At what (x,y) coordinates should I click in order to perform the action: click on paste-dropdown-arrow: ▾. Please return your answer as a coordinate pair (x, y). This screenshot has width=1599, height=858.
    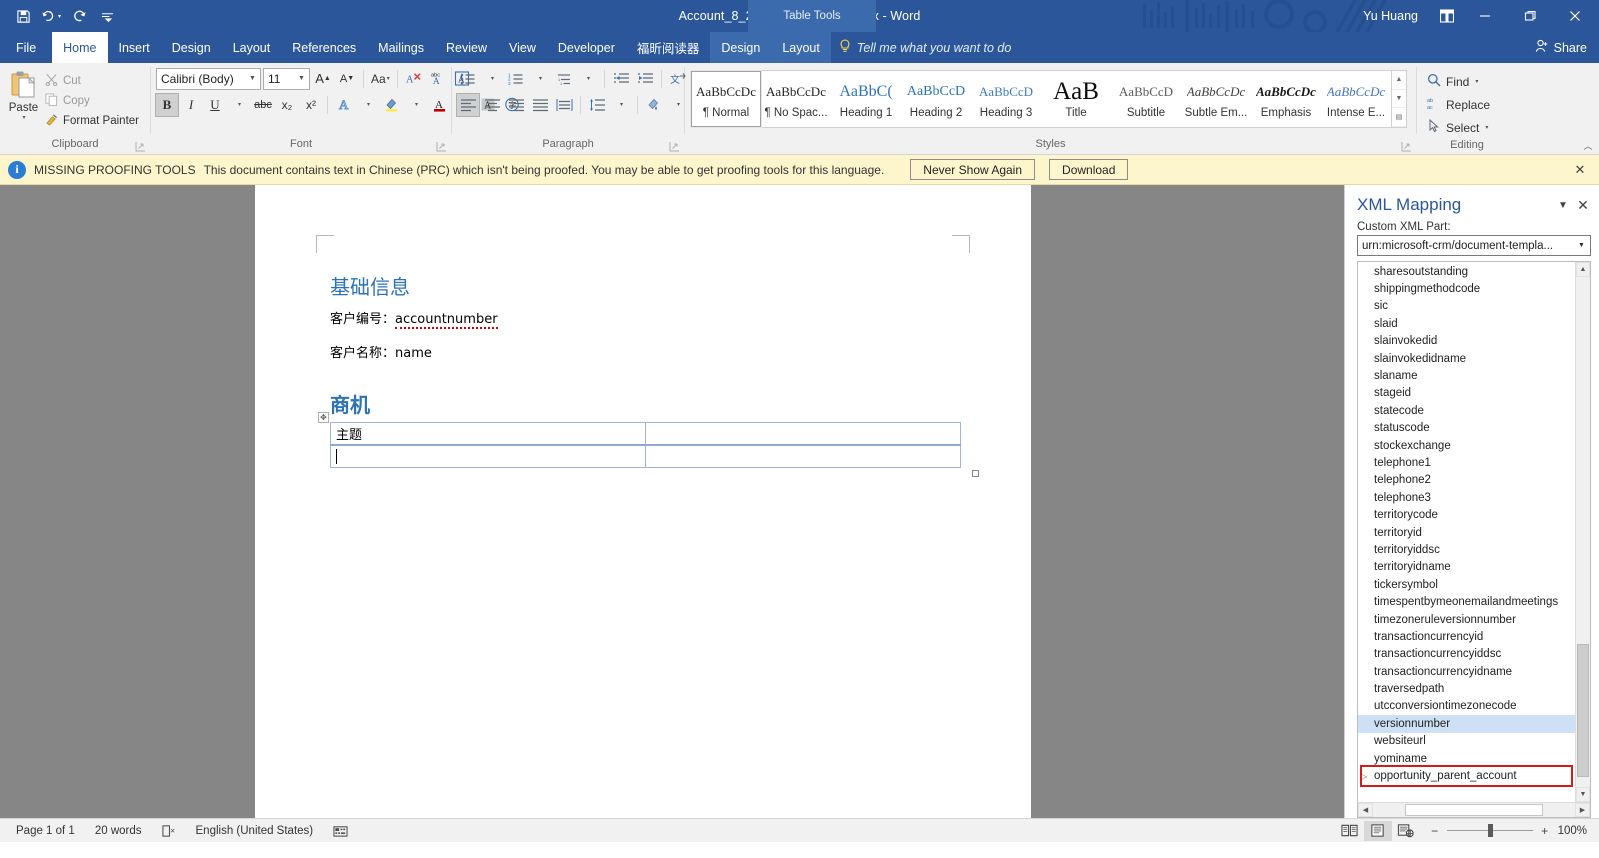
    Looking at the image, I should click on (23, 117).